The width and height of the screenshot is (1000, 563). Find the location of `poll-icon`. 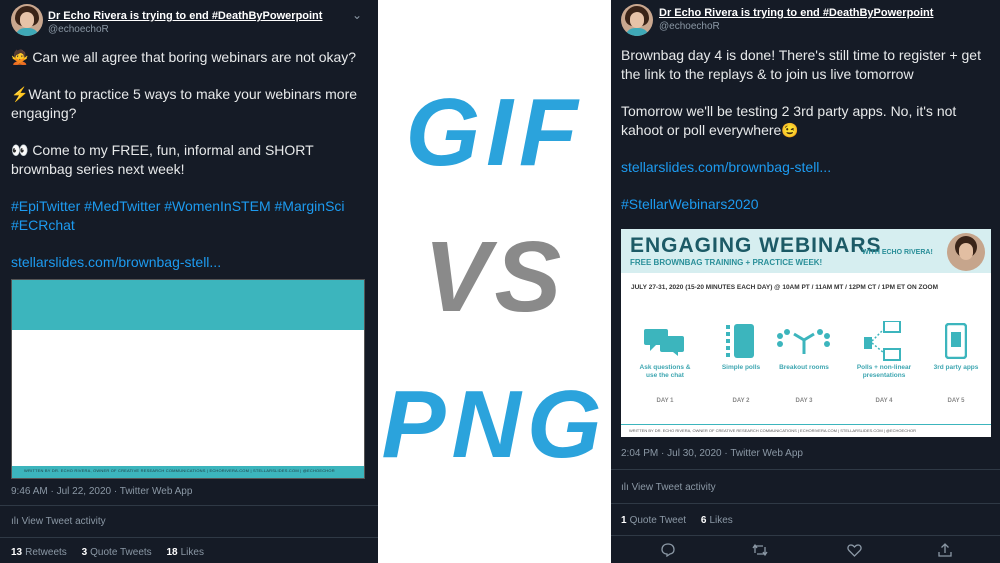

poll-icon is located at coordinates (741, 341).